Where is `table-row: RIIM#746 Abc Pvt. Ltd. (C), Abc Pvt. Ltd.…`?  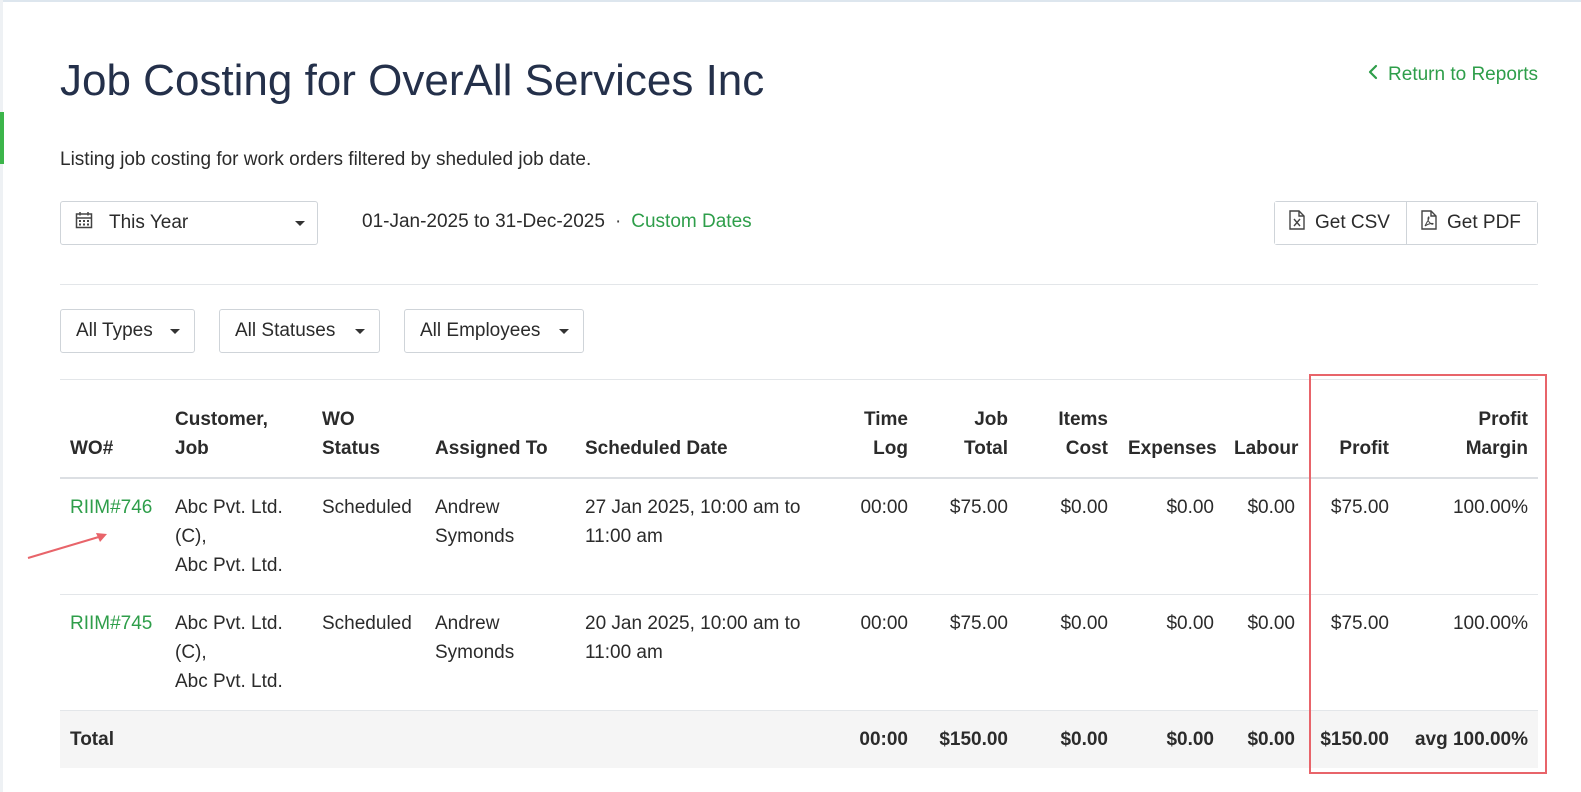 table-row: RIIM#746 Abc Pvt. Ltd. (C), Abc Pvt. Ltd.… is located at coordinates (799, 536).